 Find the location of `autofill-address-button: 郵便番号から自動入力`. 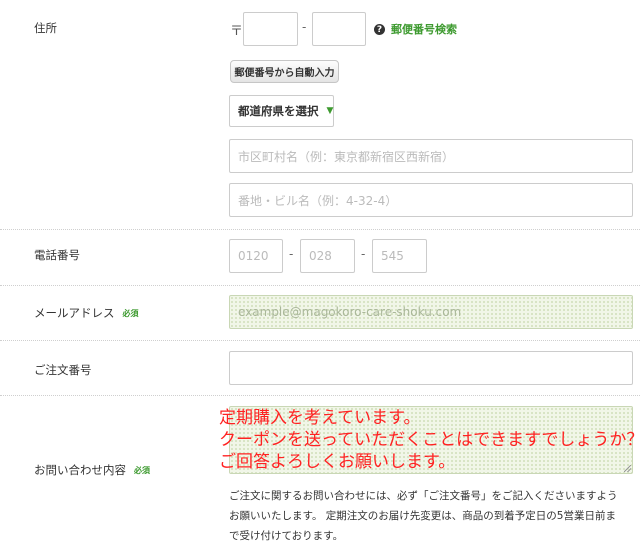

autofill-address-button: 郵便番号から自動入力 is located at coordinates (284, 71).